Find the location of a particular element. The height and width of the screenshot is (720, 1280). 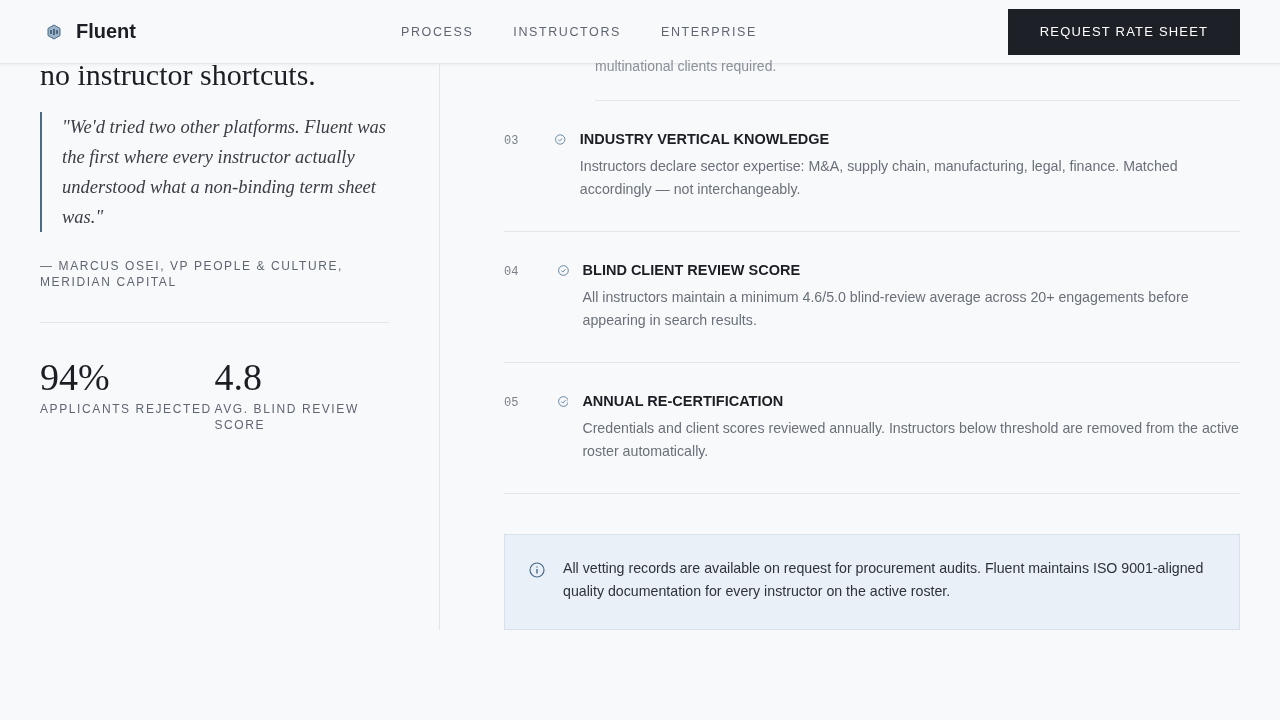

step-number: 04 is located at coordinates (512, 271).